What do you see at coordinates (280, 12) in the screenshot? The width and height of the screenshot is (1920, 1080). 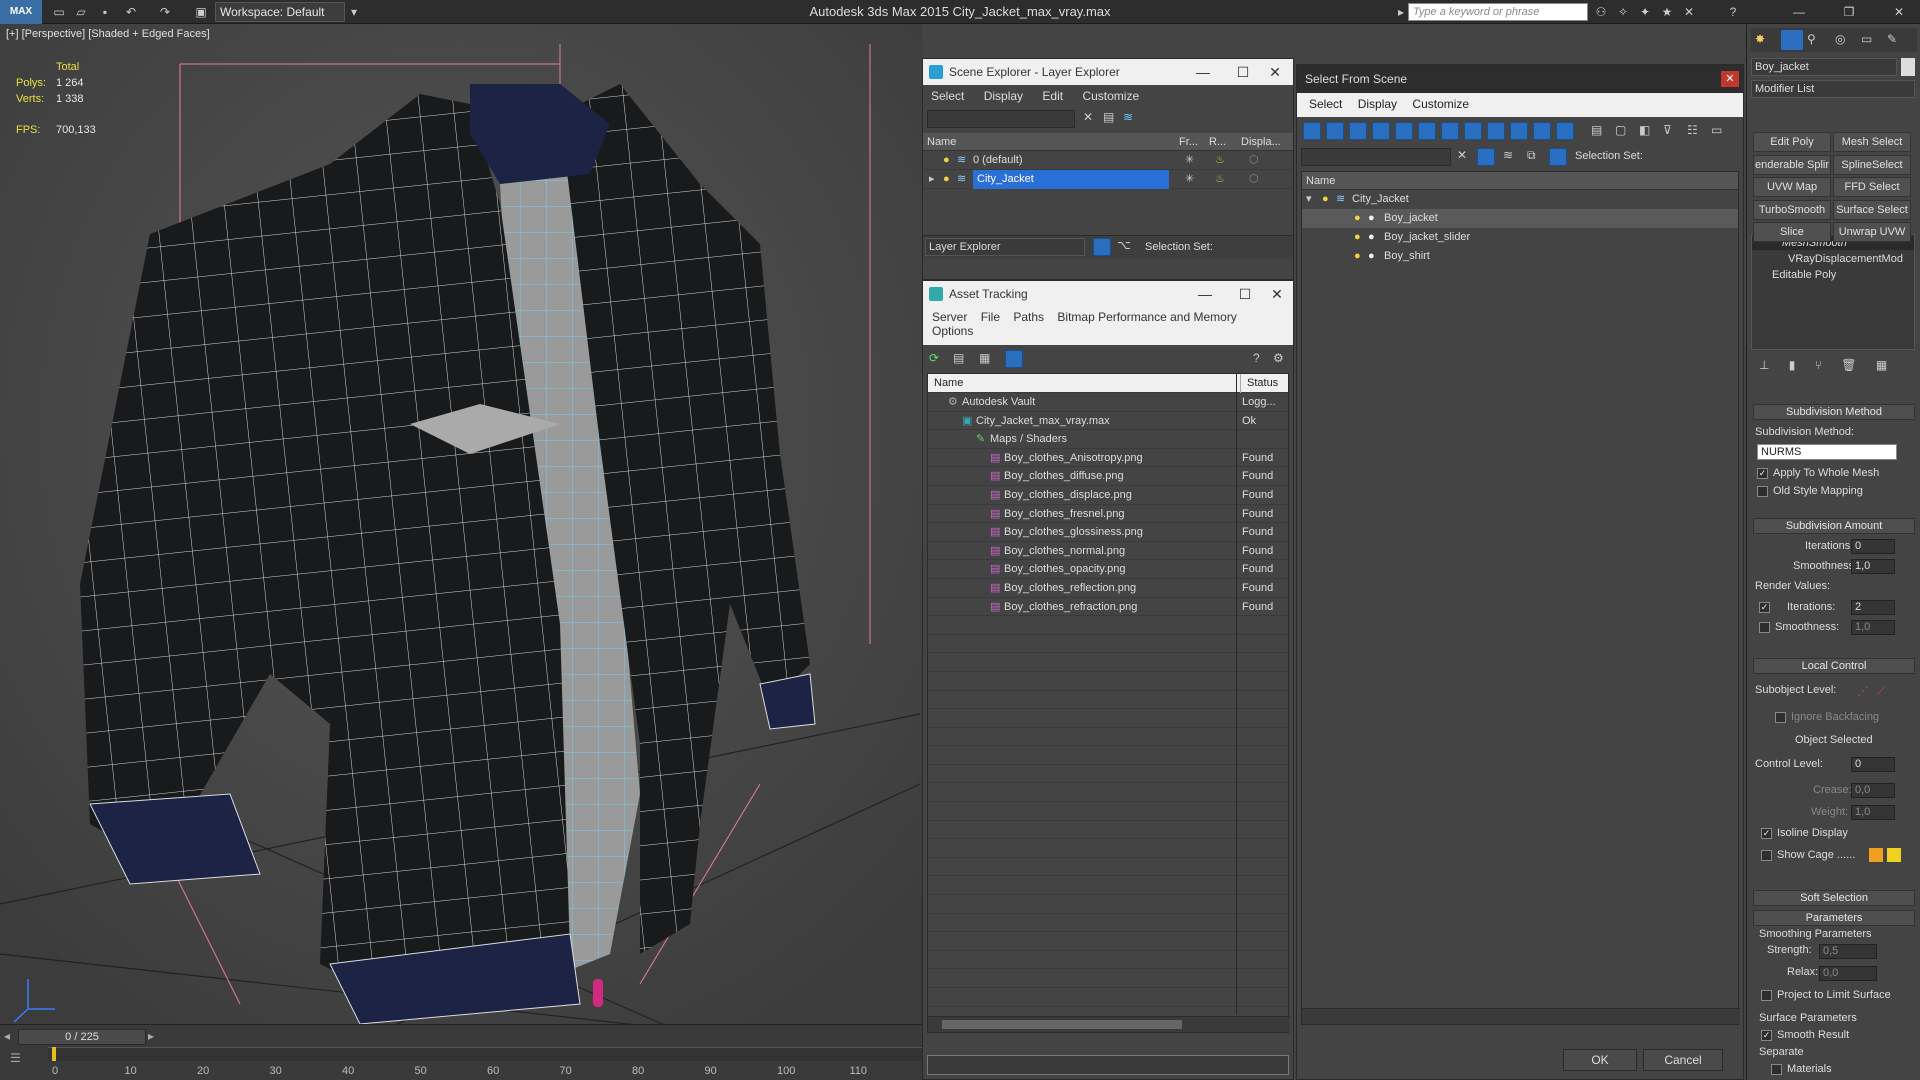 I see `workspace-dropdown: Workspace: Default` at bounding box center [280, 12].